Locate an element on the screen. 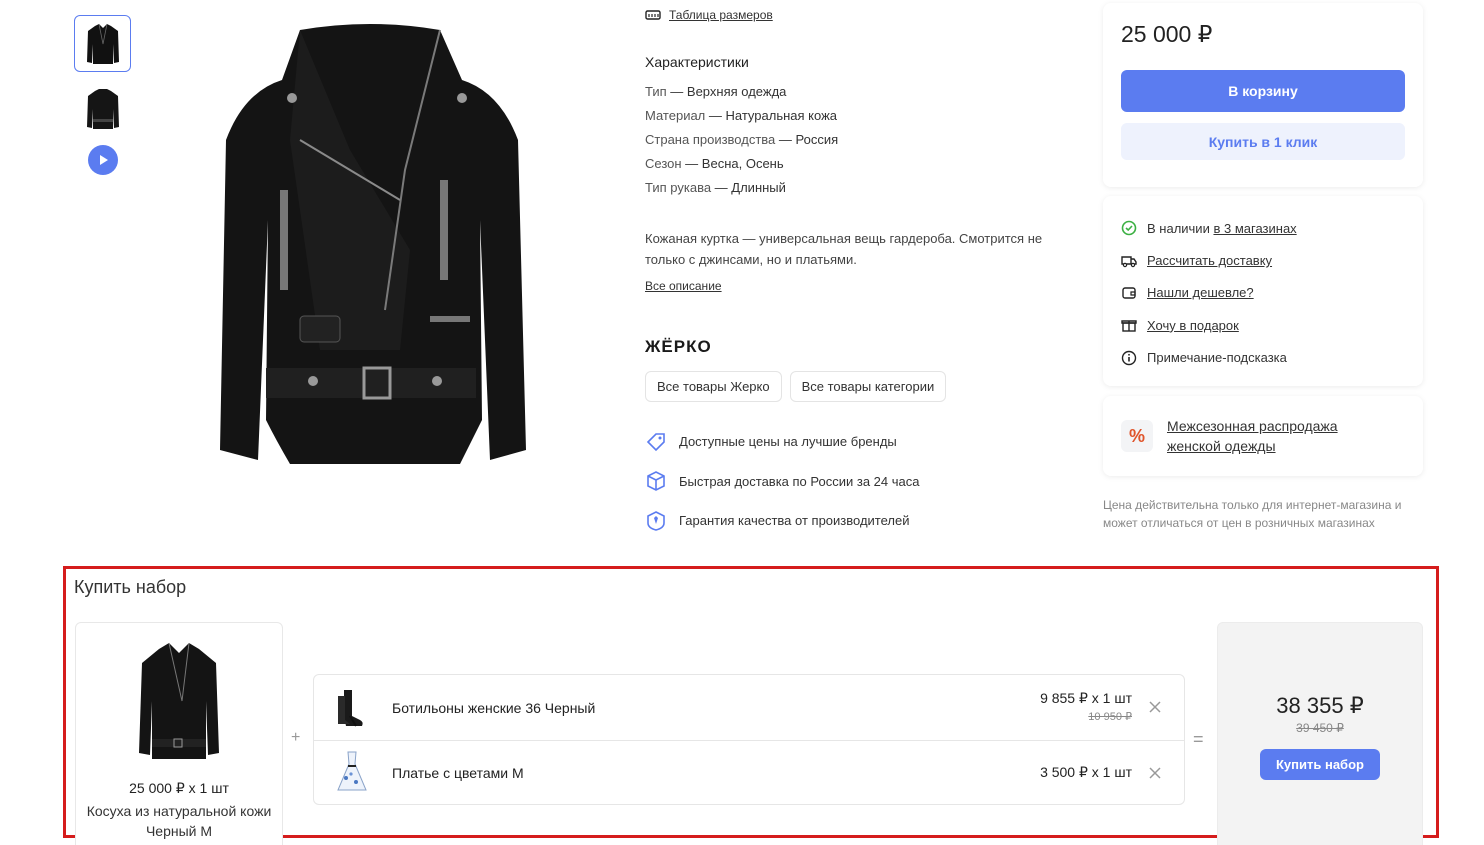  video-play-button is located at coordinates (103, 160).